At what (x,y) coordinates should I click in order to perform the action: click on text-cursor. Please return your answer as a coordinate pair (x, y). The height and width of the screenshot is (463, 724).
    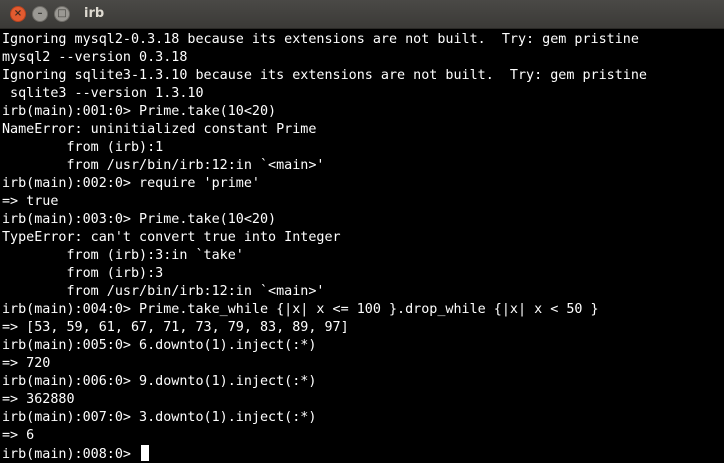
    Looking at the image, I should click on (145, 453).